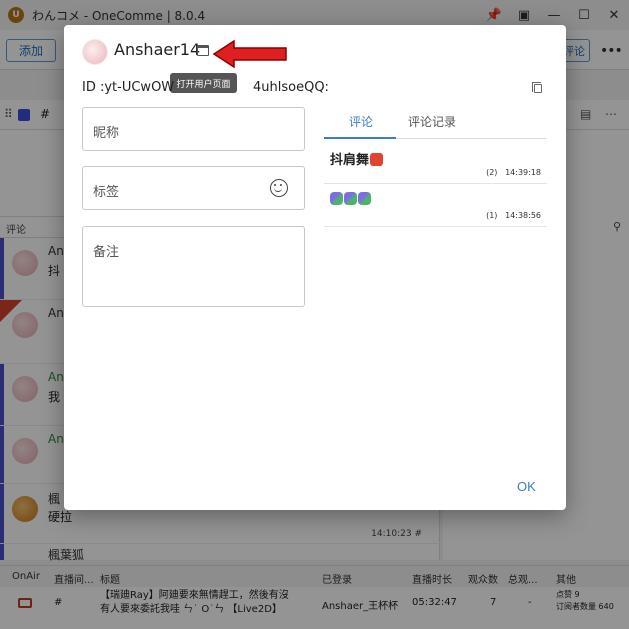  Describe the element at coordinates (249, 54) in the screenshot. I see `red-arrow-annotation` at that location.